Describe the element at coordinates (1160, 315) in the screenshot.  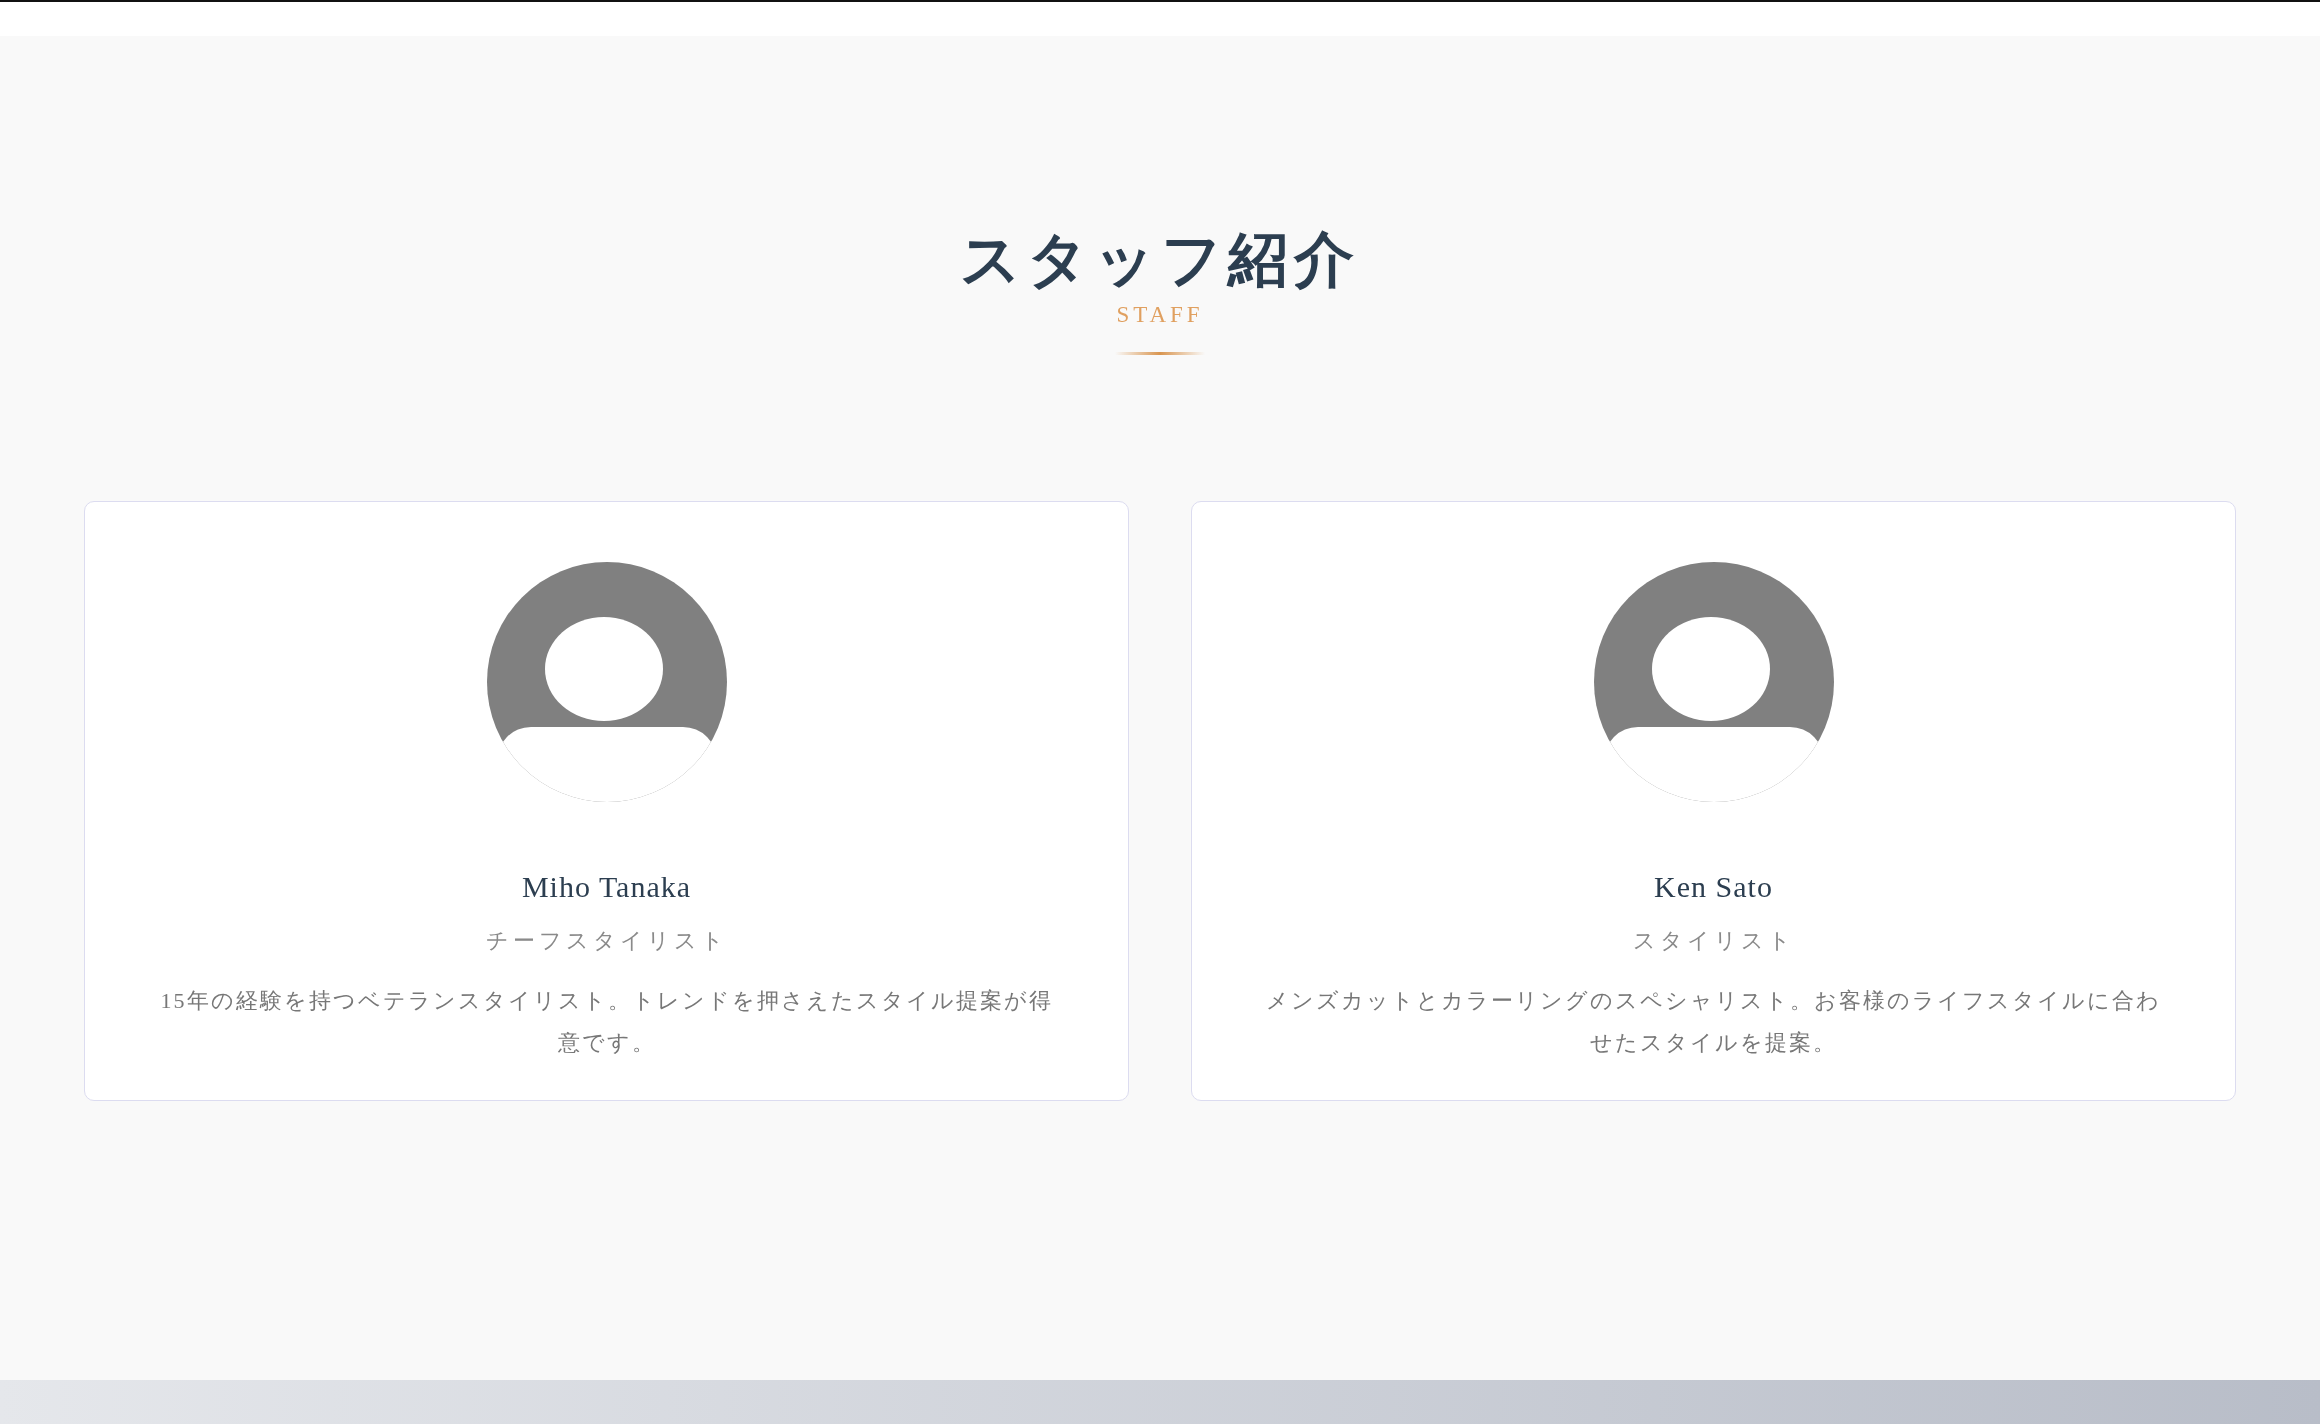
I see `section-subtitle: STAFF` at that location.